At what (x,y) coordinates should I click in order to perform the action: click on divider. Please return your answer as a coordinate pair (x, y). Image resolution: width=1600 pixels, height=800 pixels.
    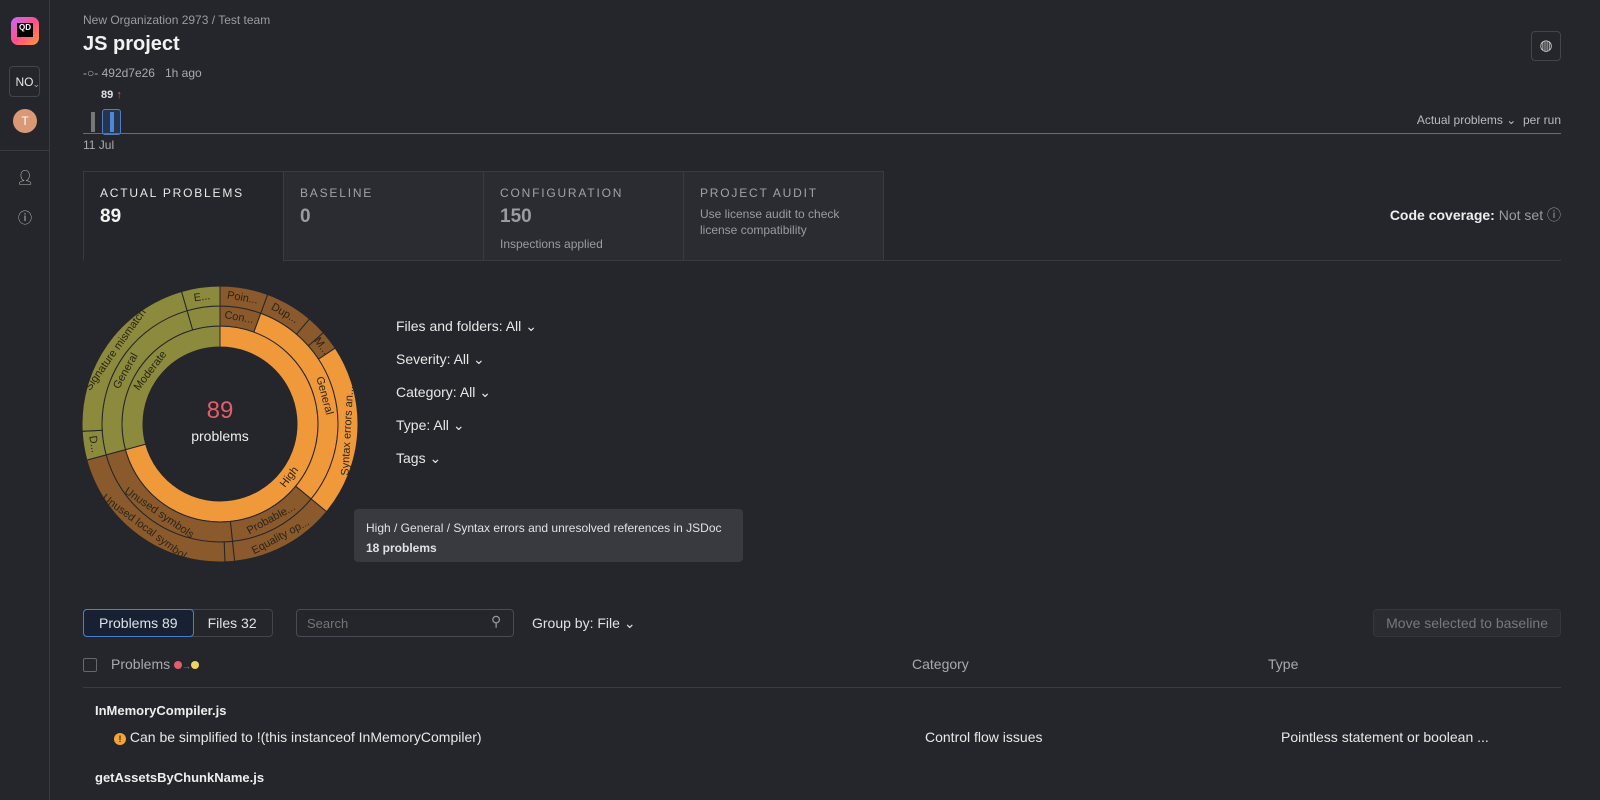
    Looking at the image, I should click on (25, 150).